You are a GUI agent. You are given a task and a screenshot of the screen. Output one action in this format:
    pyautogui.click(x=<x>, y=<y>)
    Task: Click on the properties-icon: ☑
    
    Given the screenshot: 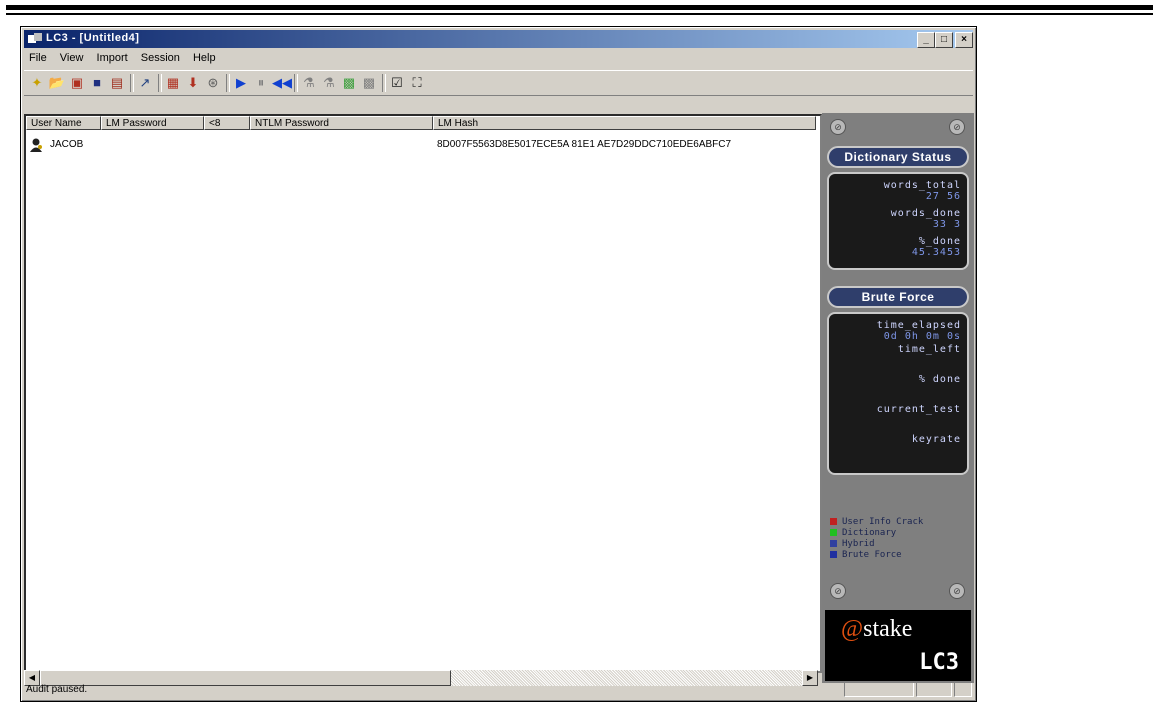 What is the action you would take?
    pyautogui.click(x=397, y=83)
    